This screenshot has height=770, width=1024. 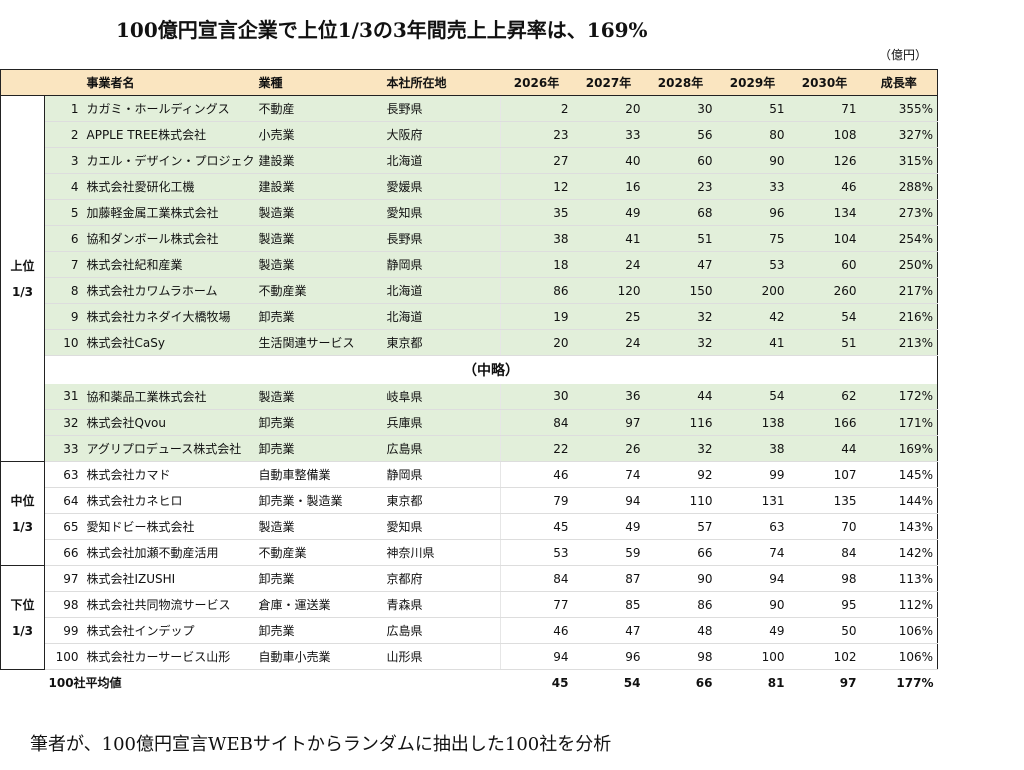 What do you see at coordinates (168, 578) in the screenshot?
I see `company-cell: 株式会社IZUSHI` at bounding box center [168, 578].